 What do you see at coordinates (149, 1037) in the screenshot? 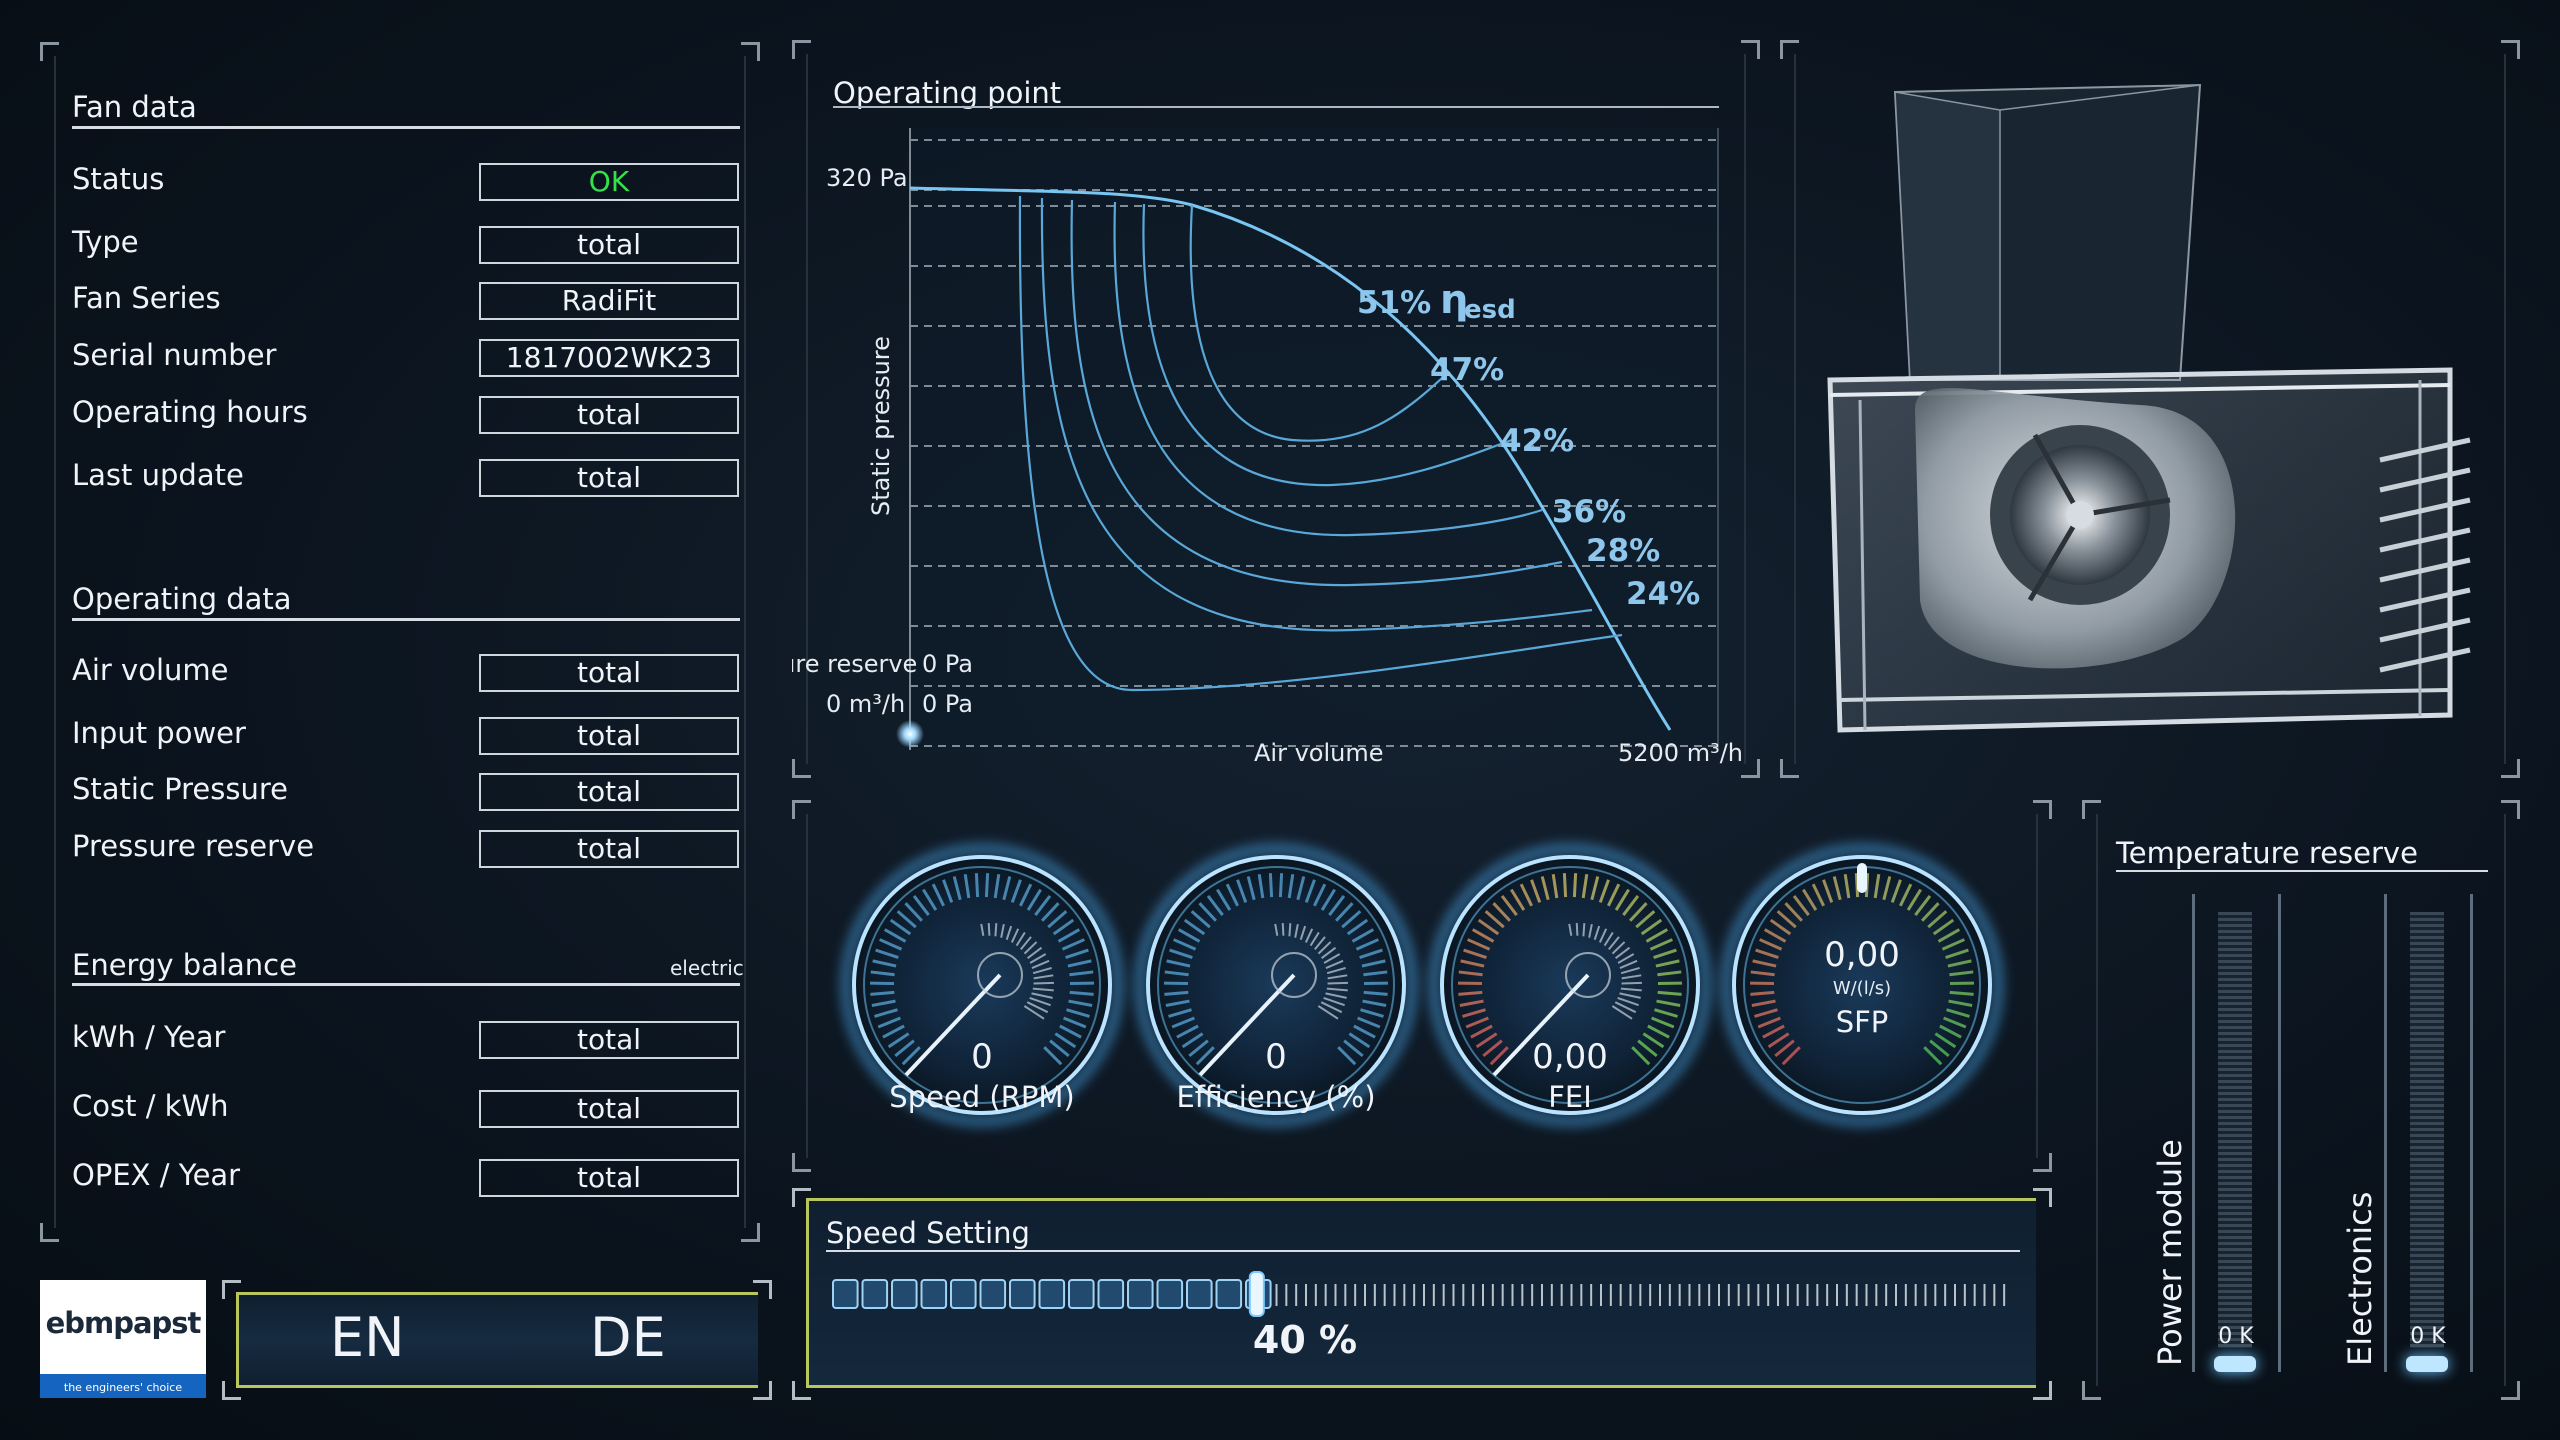
I see `kwh-year-label: kWh / Year` at bounding box center [149, 1037].